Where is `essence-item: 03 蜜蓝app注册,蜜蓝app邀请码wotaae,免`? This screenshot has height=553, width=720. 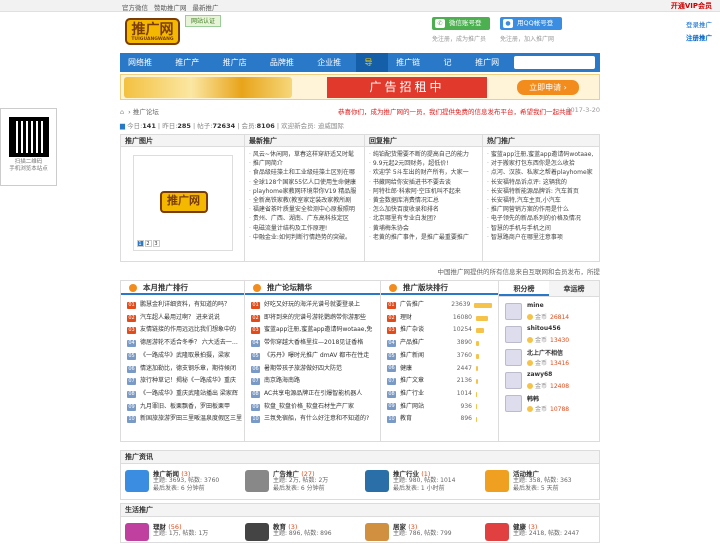 essence-item: 03 蜜蓝app注册,蜜蓝app邀请码wotaae,免 is located at coordinates (312, 330).